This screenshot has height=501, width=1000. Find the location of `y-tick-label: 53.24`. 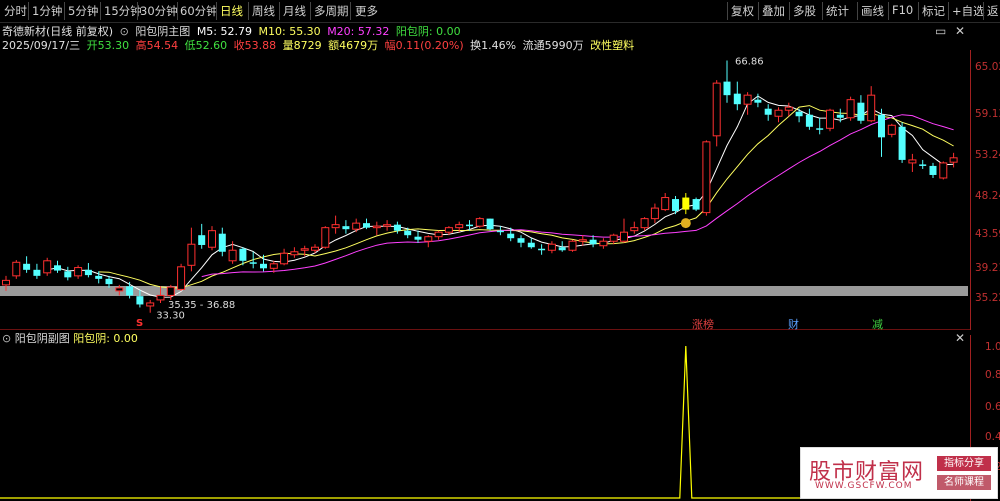

y-tick-label: 53.24 is located at coordinates (987, 155).